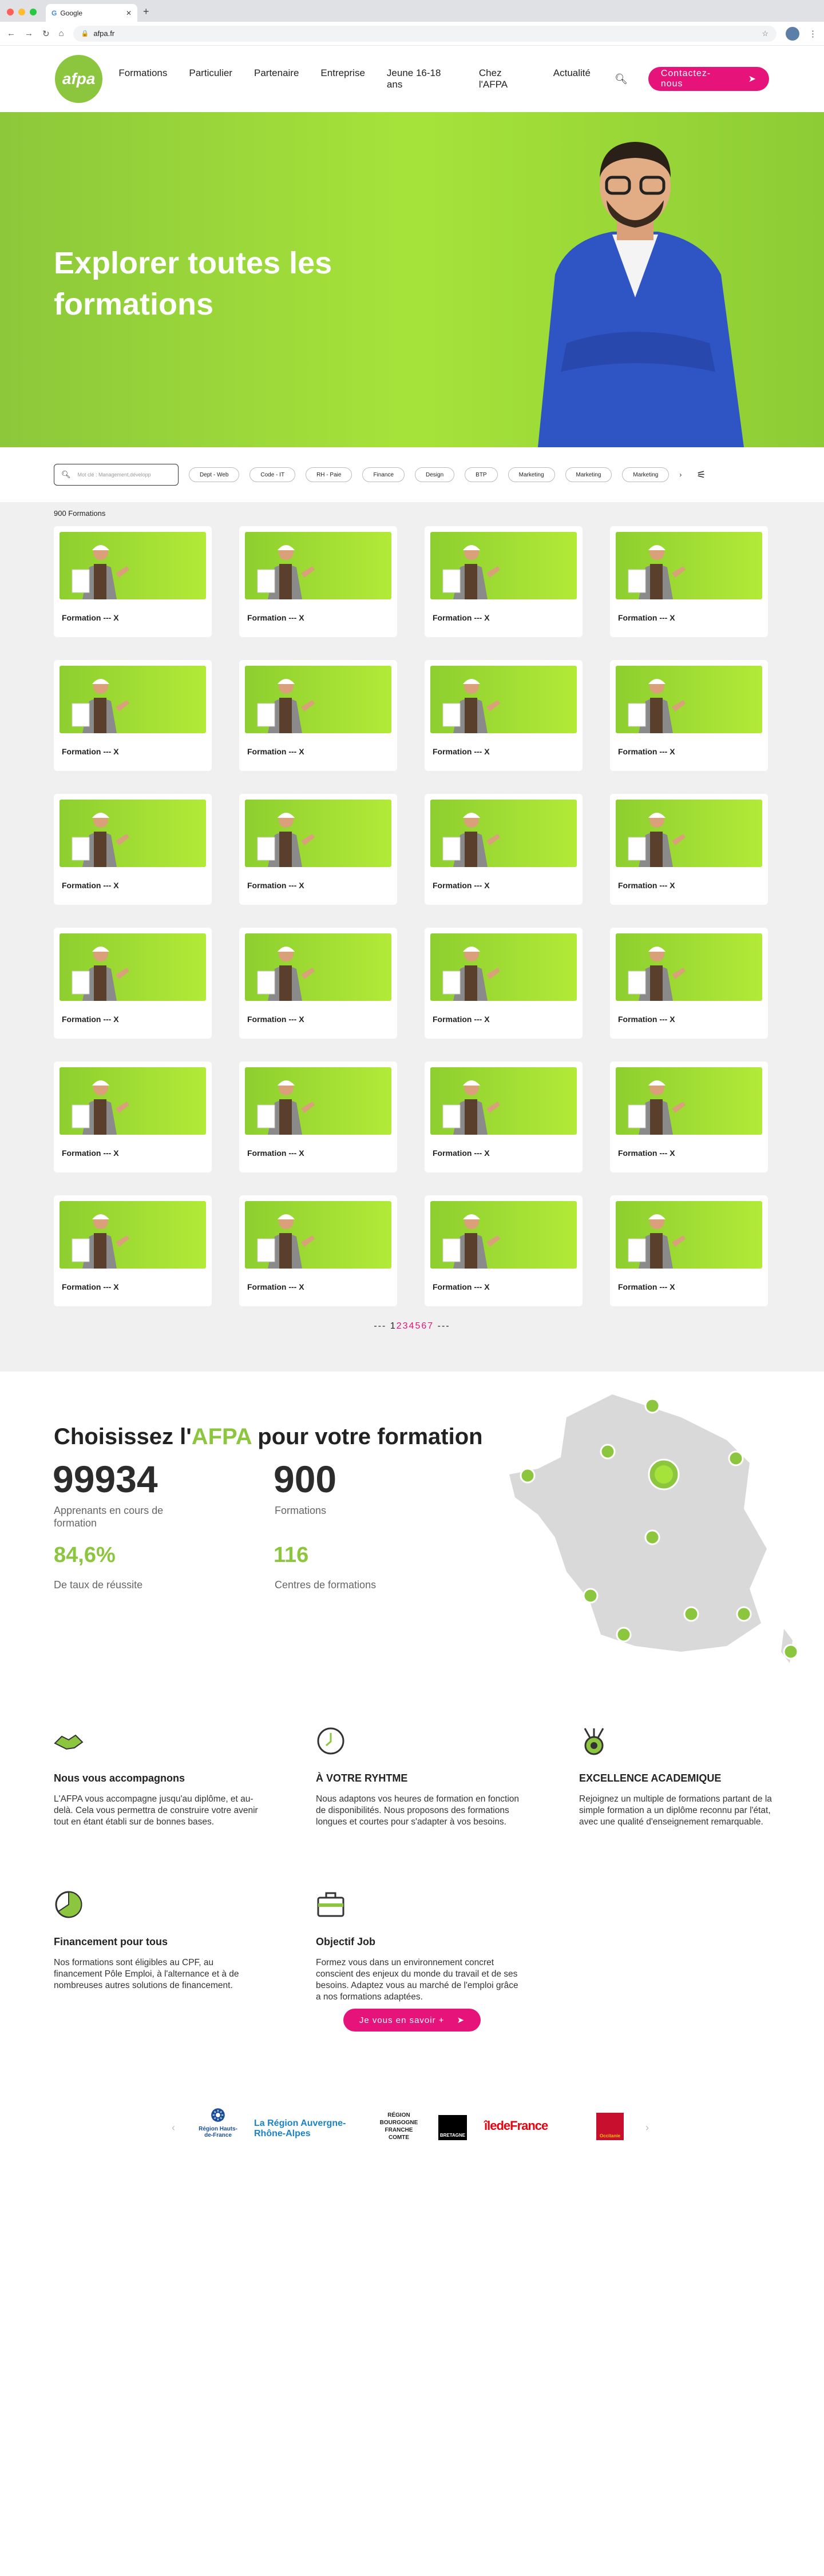  I want to click on filter-settings-icon: ⚟, so click(701, 475).